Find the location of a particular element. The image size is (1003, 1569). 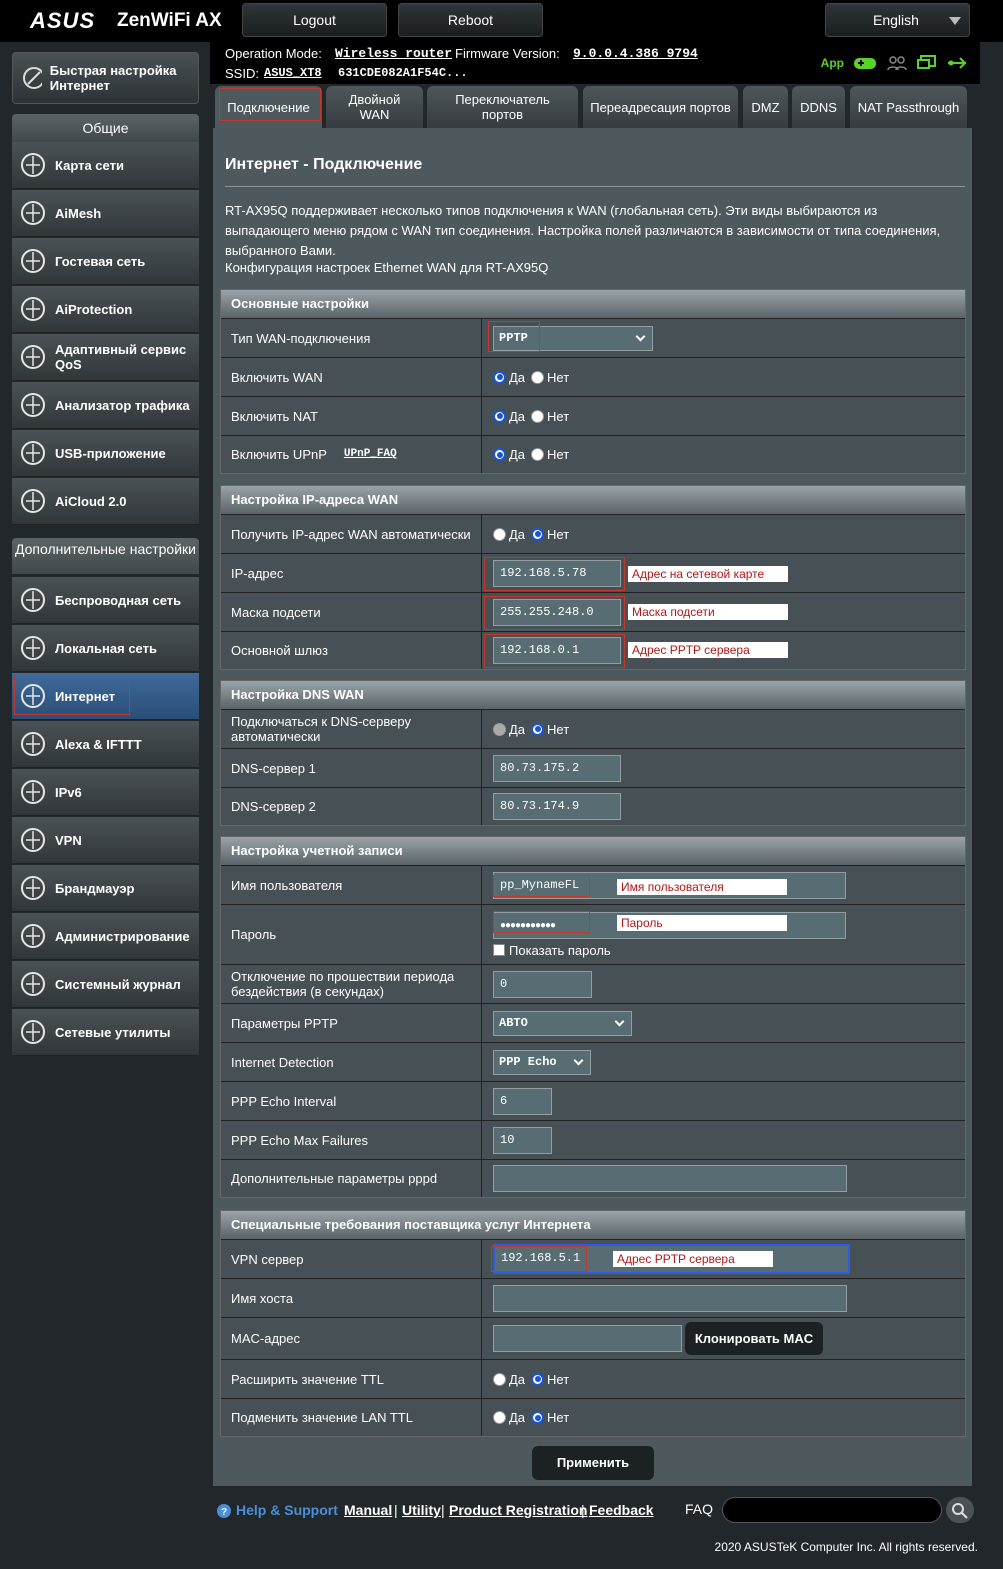

sidebar-item-gear: Администрирование is located at coordinates (105, 936).